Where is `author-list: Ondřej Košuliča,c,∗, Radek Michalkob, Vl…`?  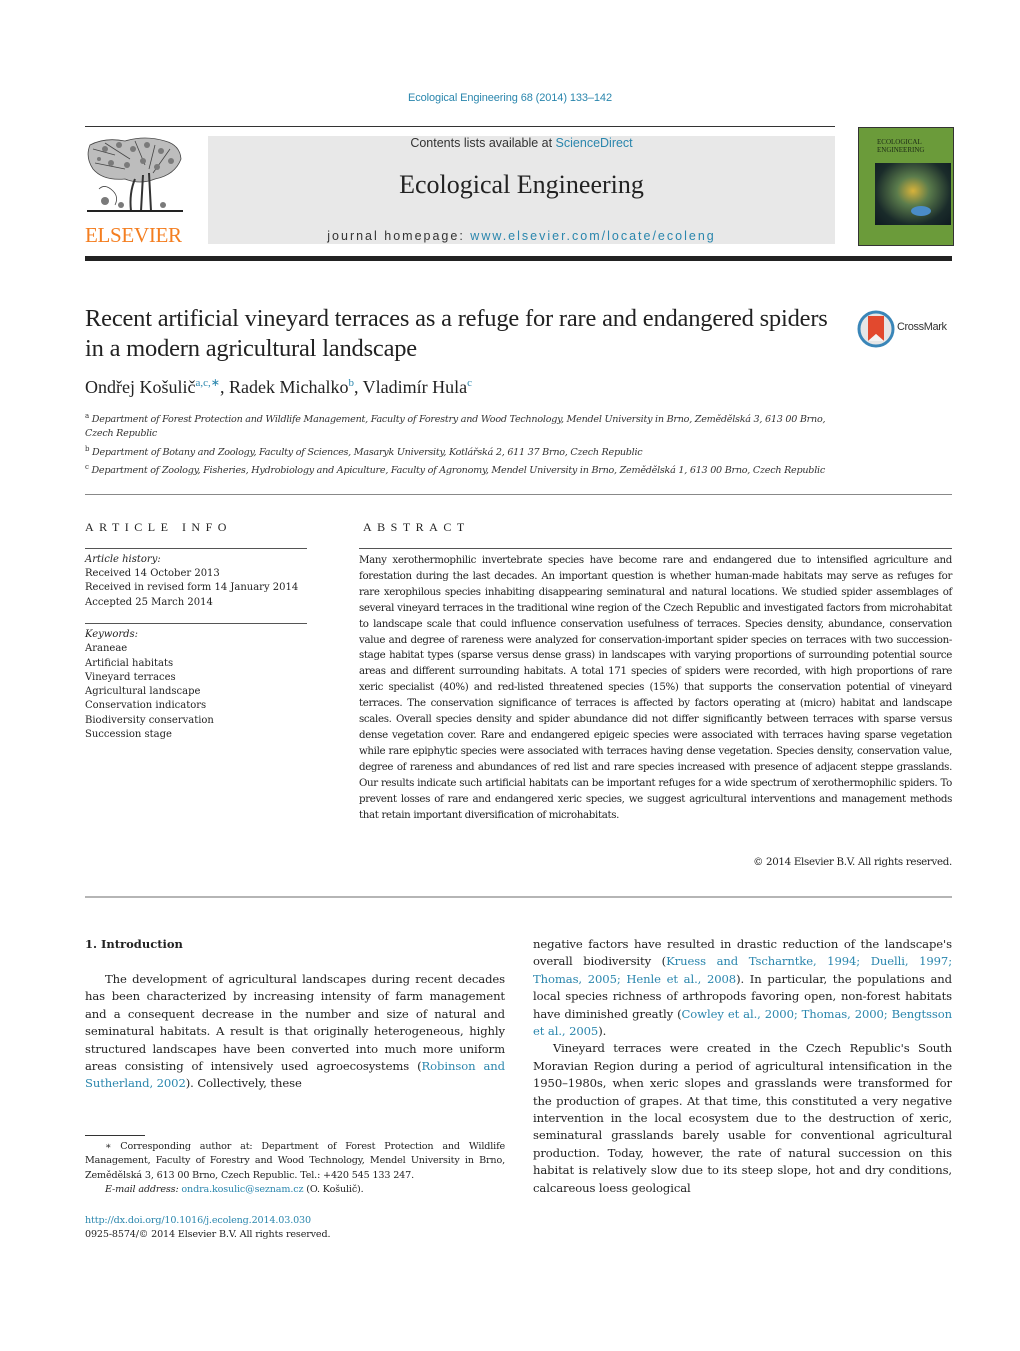 author-list: Ondřej Košuliča,c,∗, Radek Michalkob, Vl… is located at coordinates (278, 387).